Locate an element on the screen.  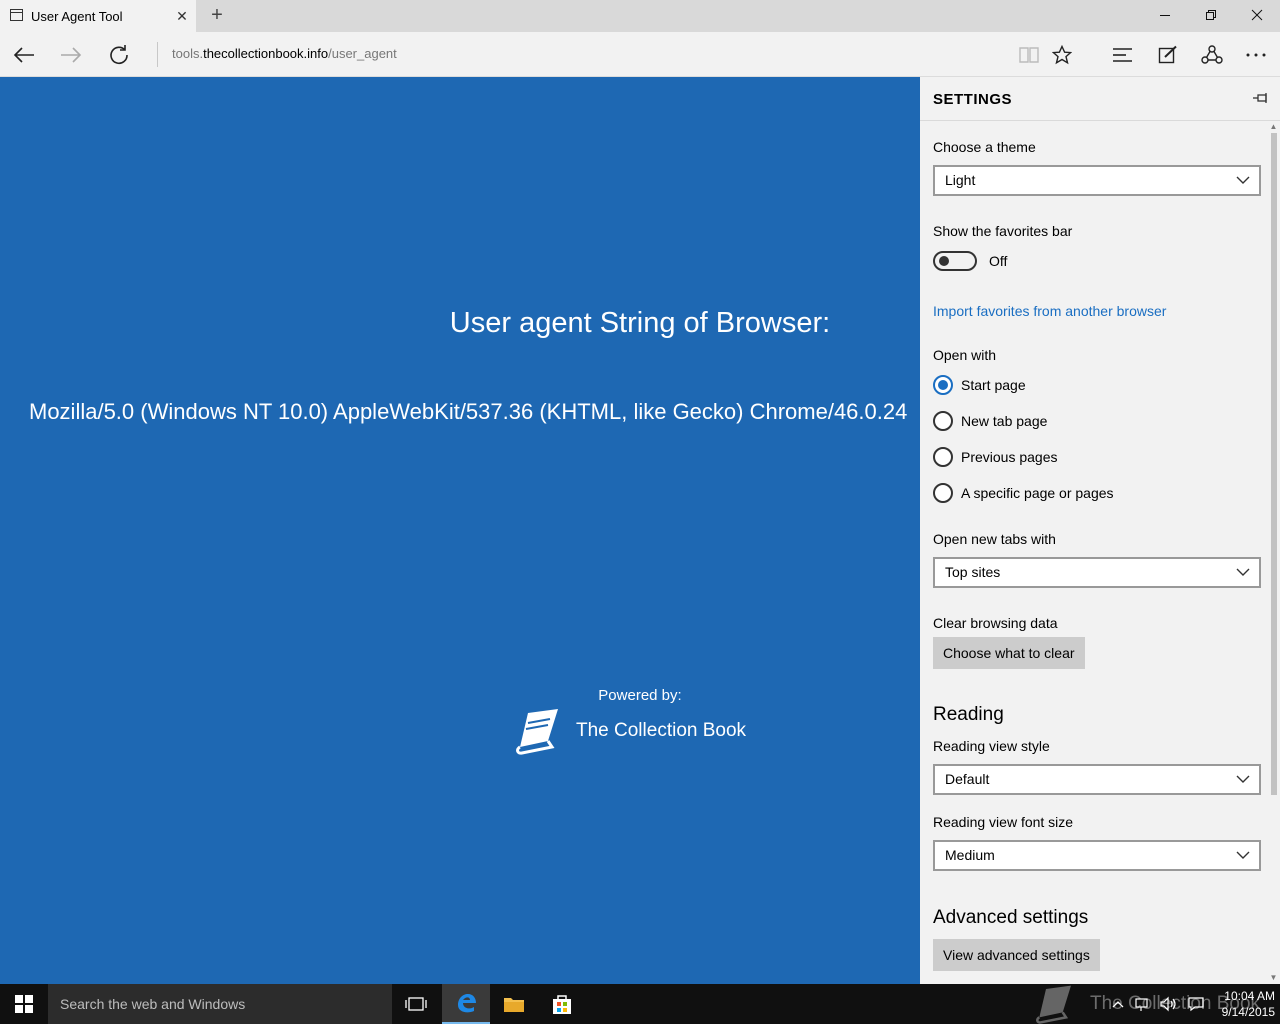
address-separator is located at coordinates (157, 54).